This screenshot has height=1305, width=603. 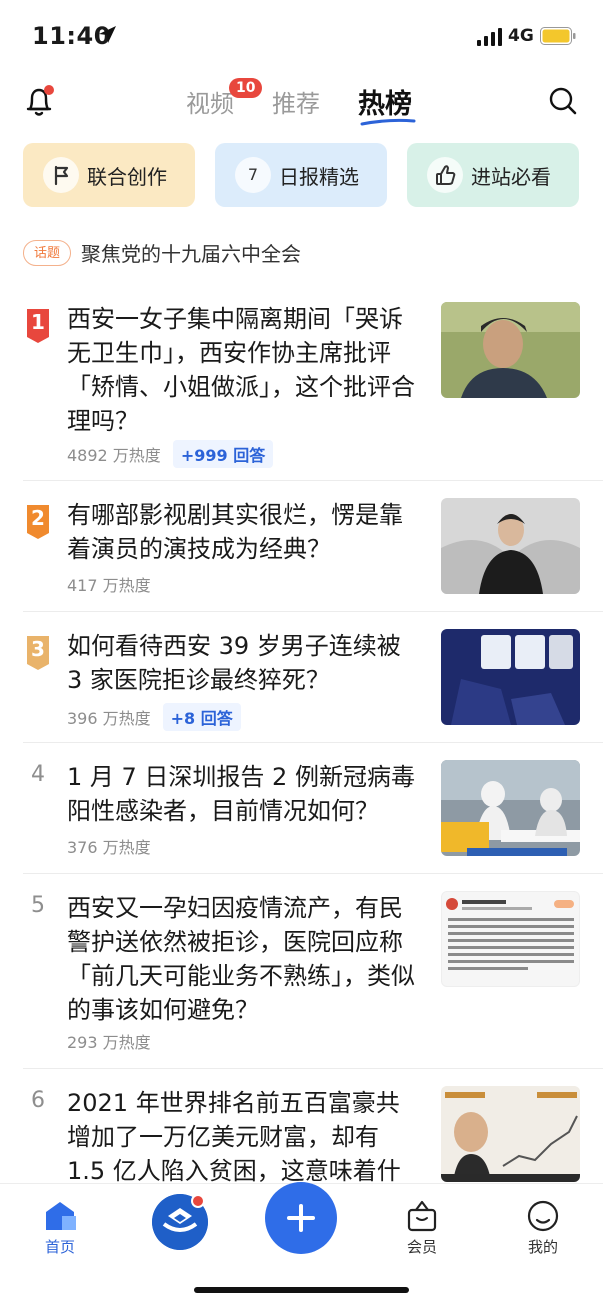 What do you see at coordinates (223, 454) in the screenshot?
I see `answer-count: +999 回答` at bounding box center [223, 454].